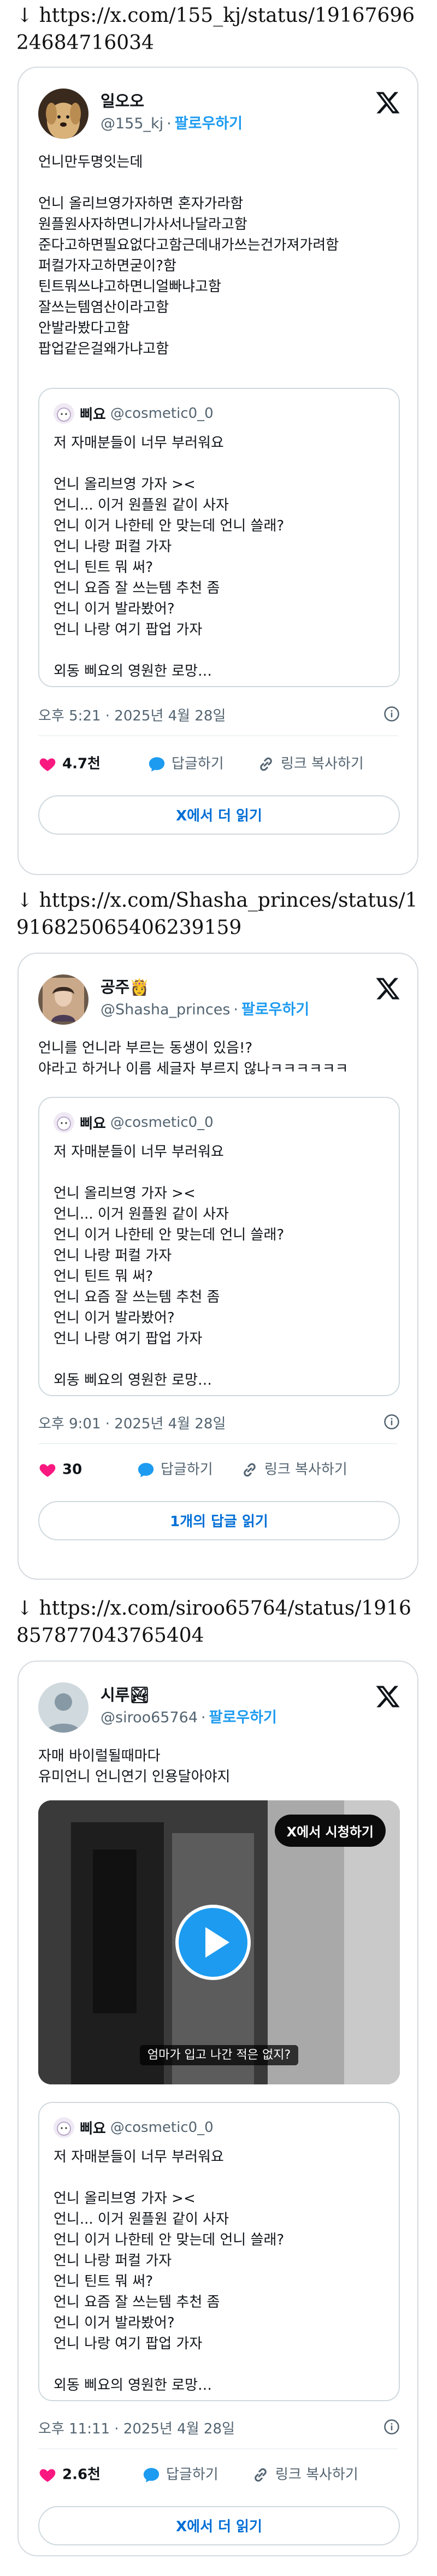  I want to click on quoted-line: 언니 올리브영 가자 ><, so click(125, 484).